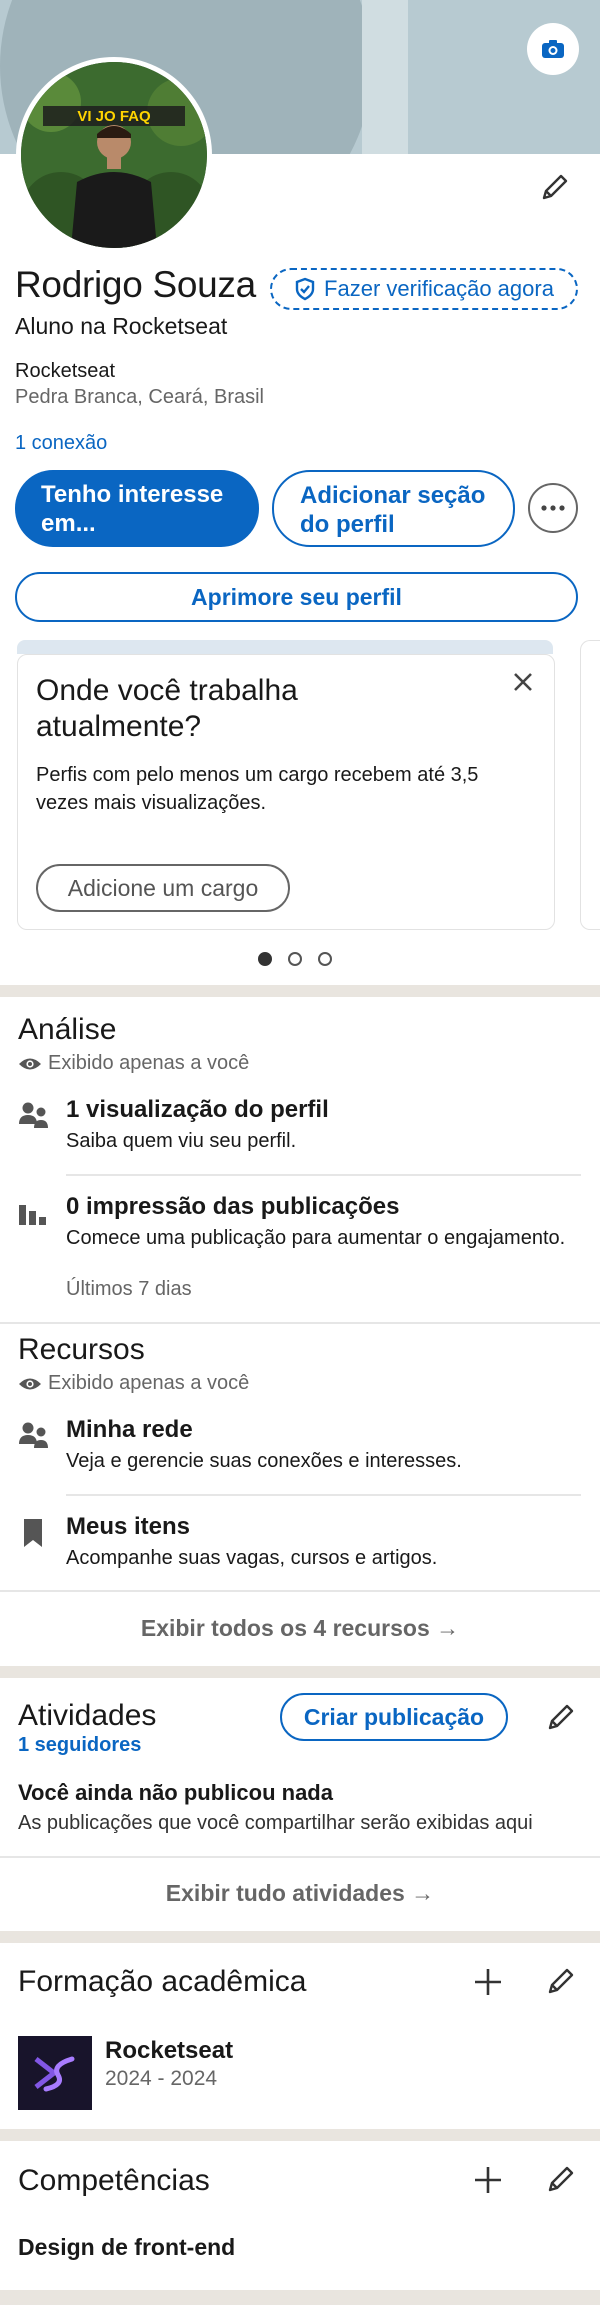  What do you see at coordinates (161, 2078) in the screenshot?
I see `education-years: 2024 - 2024` at bounding box center [161, 2078].